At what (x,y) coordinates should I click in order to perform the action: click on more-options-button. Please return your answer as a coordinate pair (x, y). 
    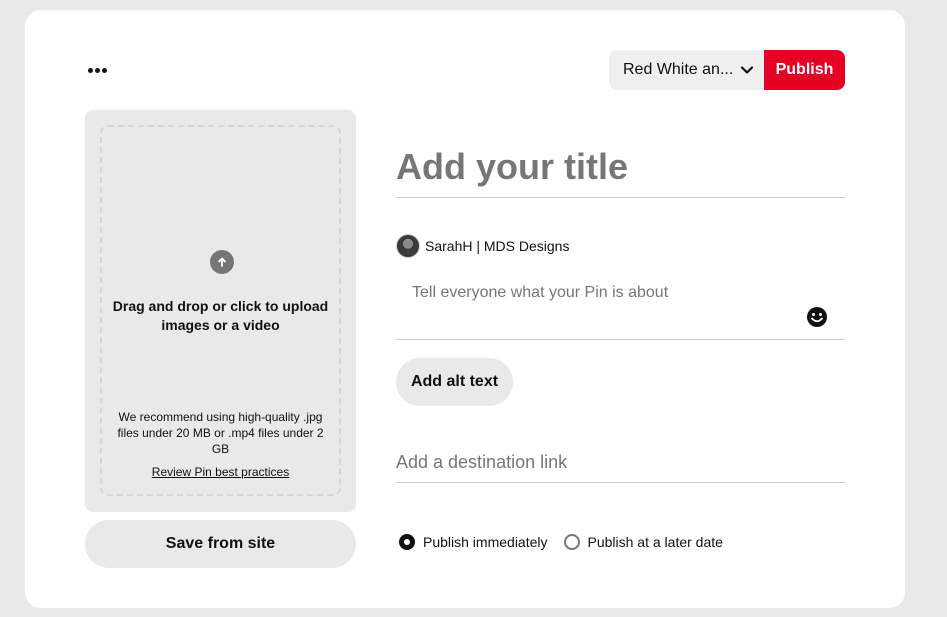
    Looking at the image, I should click on (97, 70).